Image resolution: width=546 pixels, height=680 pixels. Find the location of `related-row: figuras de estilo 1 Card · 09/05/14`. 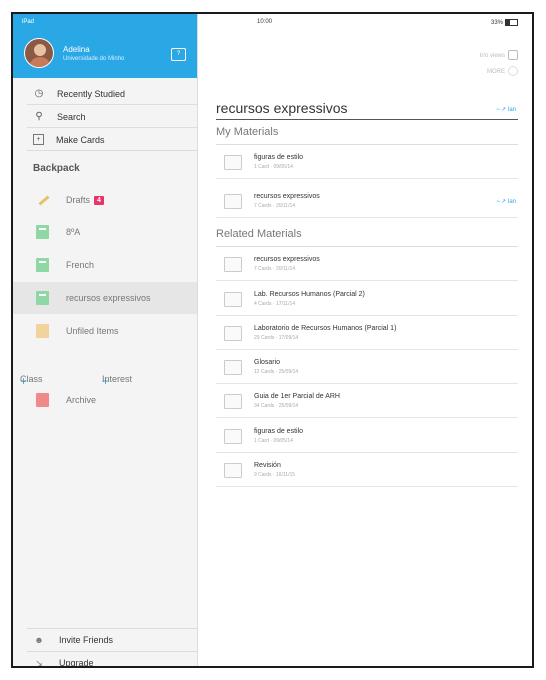

related-row: figuras de estilo 1 Card · 09/05/14 is located at coordinates (367, 436).